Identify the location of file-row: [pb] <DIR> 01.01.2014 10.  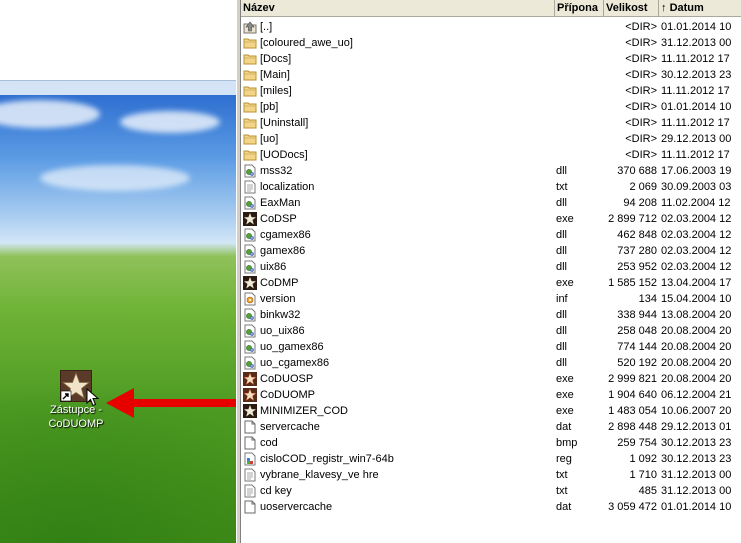
(491, 107).